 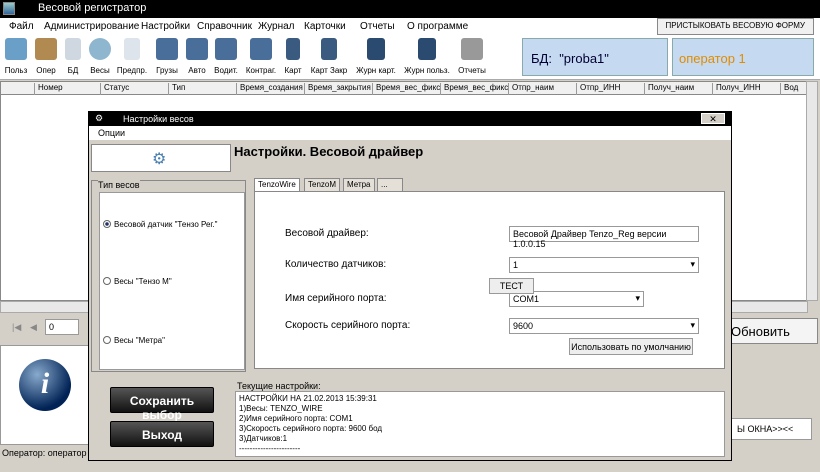 What do you see at coordinates (203, 89) in the screenshot?
I see `col-type: Тип` at bounding box center [203, 89].